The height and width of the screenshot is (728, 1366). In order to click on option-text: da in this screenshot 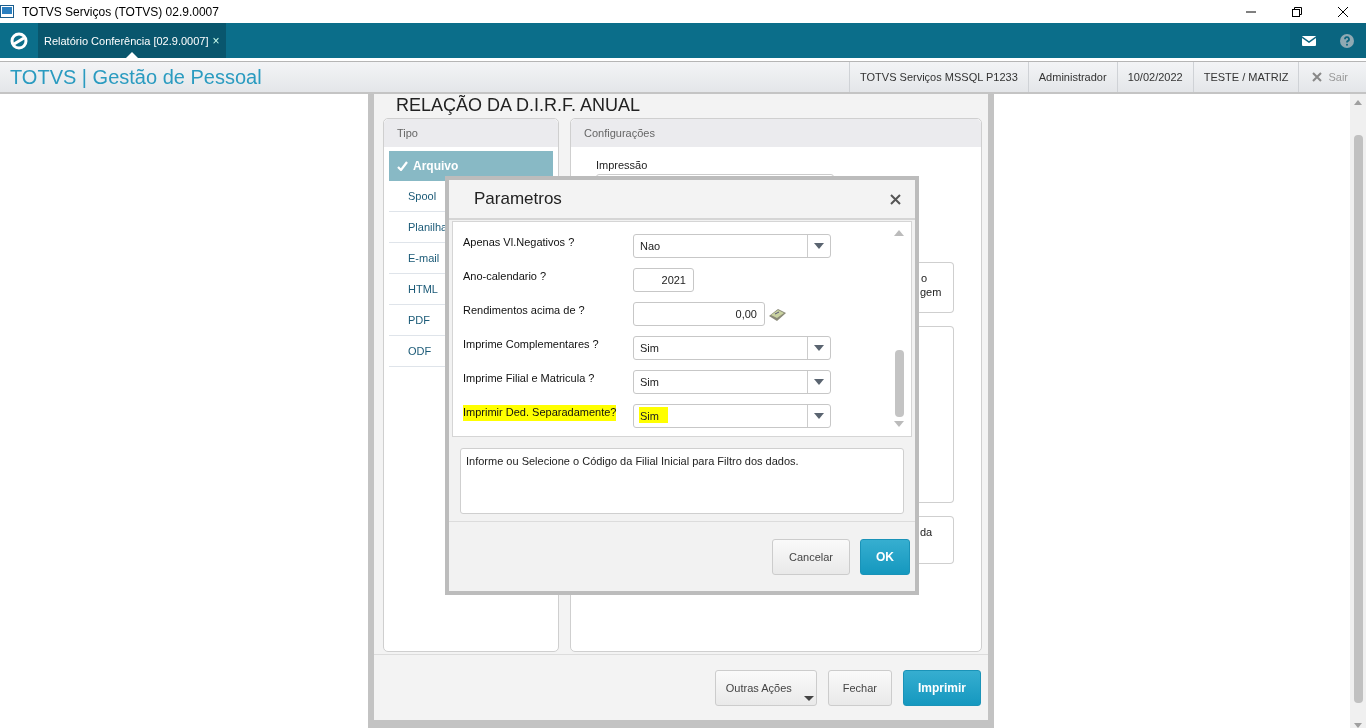, I will do `click(927, 532)`.